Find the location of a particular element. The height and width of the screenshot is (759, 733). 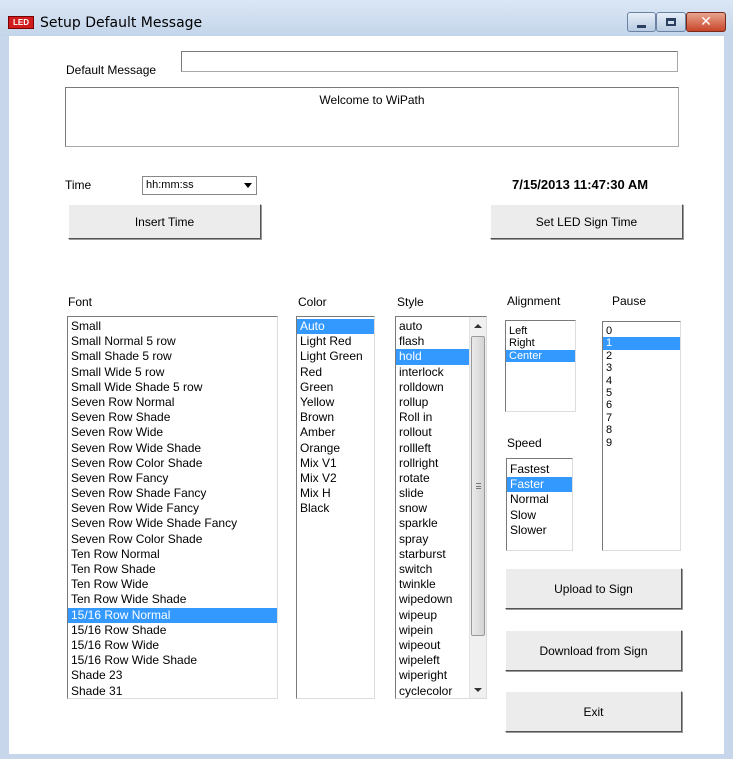

color-list-item: Black is located at coordinates (335, 508).